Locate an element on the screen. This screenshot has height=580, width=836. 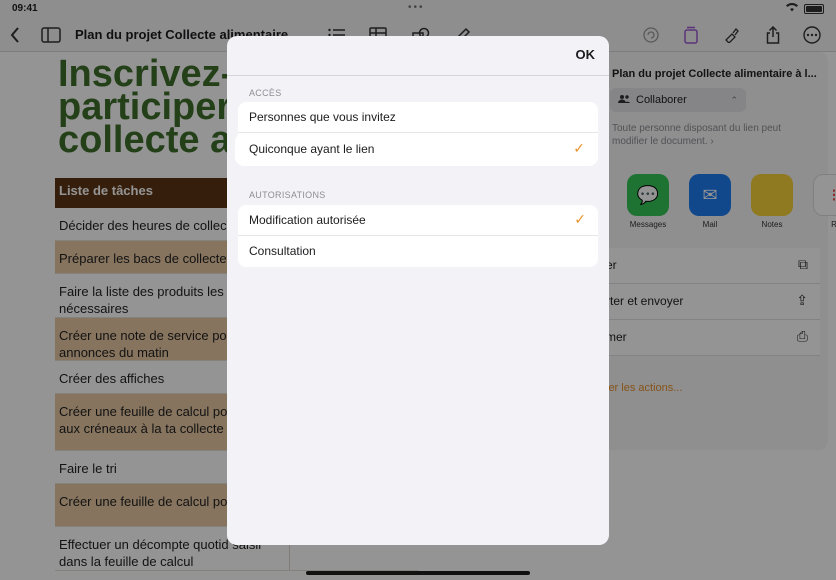
permission-options-group: Modification autorisée ✓ Consultation is located at coordinates (418, 236).